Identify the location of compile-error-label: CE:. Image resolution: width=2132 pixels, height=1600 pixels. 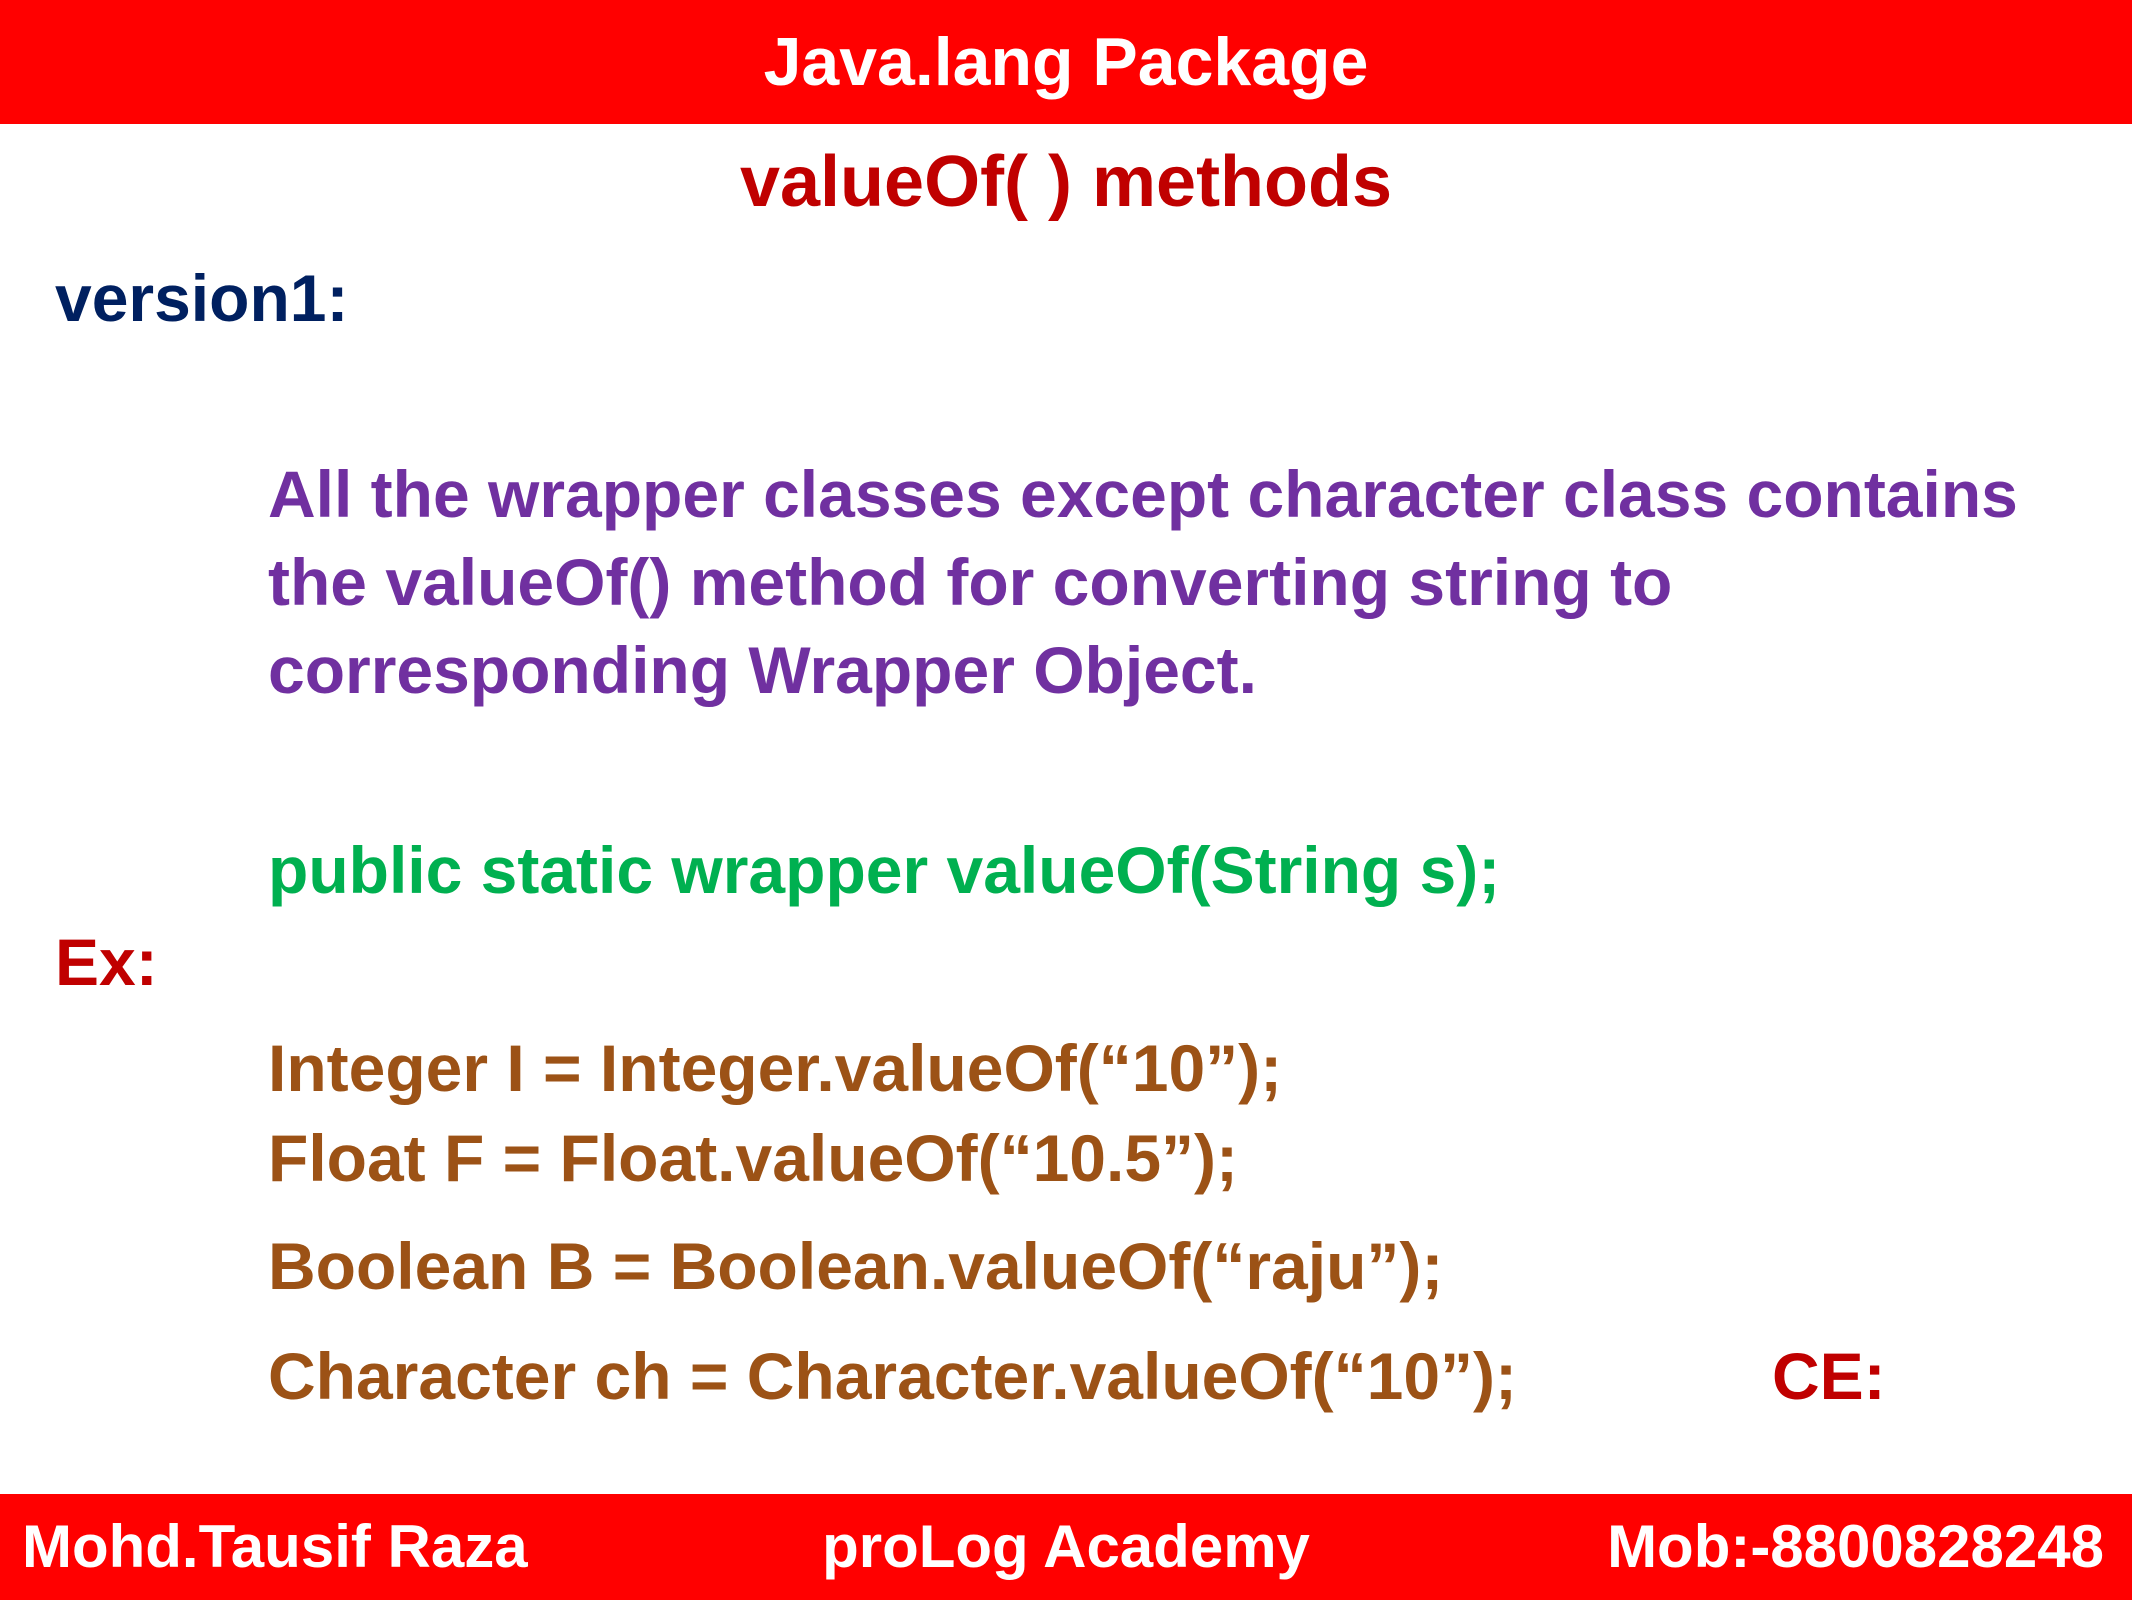
(1829, 1376).